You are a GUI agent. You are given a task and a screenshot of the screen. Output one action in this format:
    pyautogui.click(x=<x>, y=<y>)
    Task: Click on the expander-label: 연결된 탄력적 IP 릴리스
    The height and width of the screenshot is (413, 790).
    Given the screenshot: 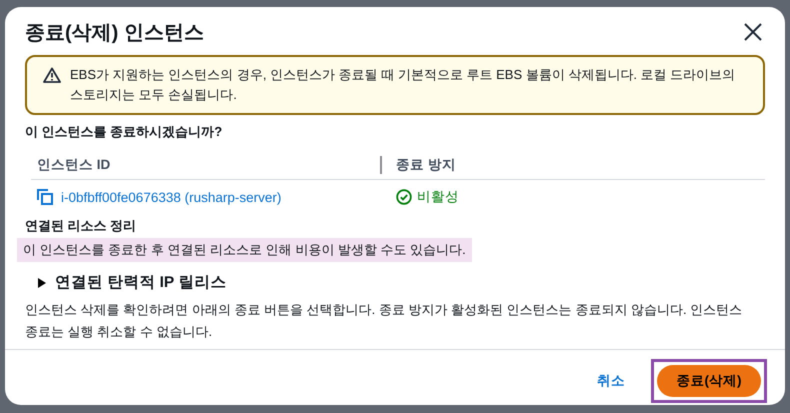 What is the action you would take?
    pyautogui.click(x=140, y=282)
    